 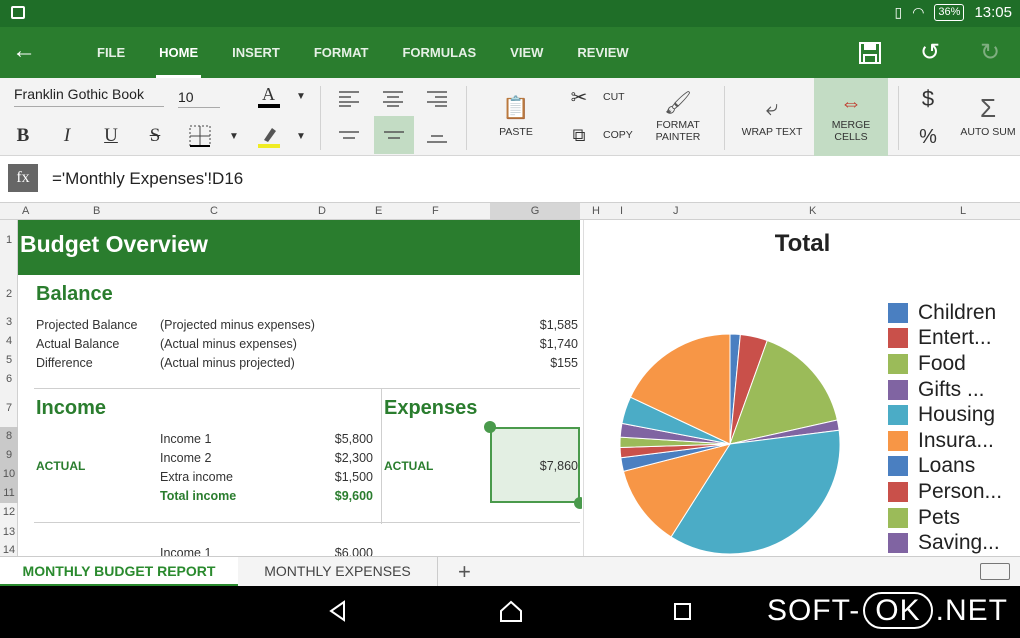 I want to click on back-icon, so click(x=338, y=614).